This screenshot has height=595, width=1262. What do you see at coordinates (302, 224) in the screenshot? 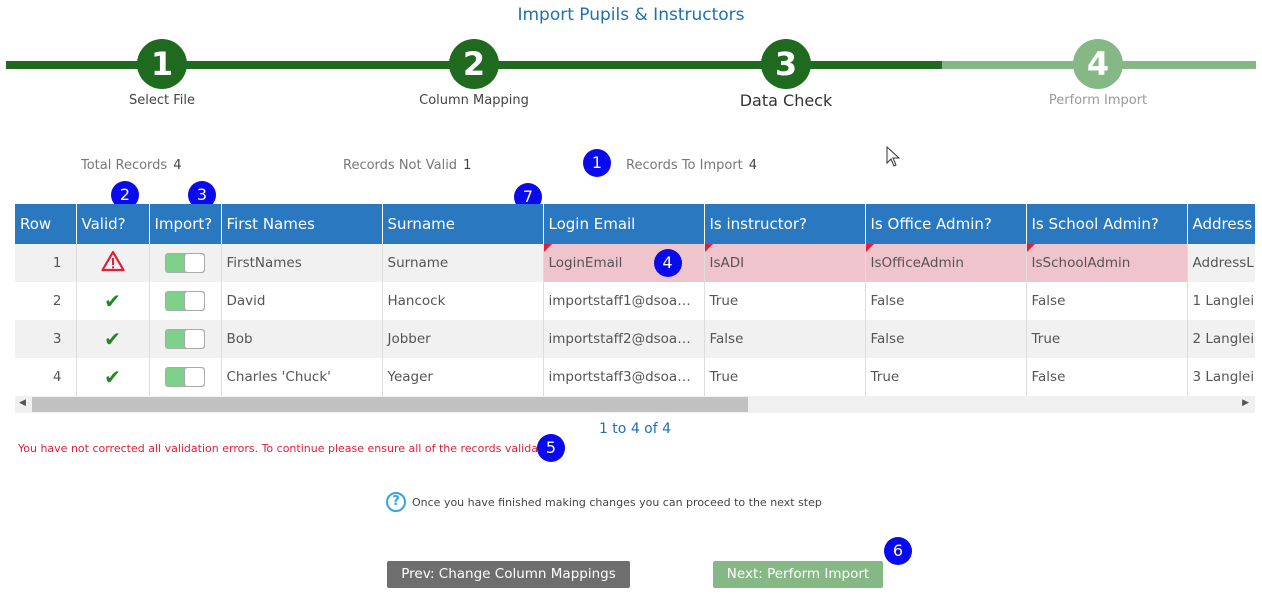
I see `column-header-first-names: First Names` at bounding box center [302, 224].